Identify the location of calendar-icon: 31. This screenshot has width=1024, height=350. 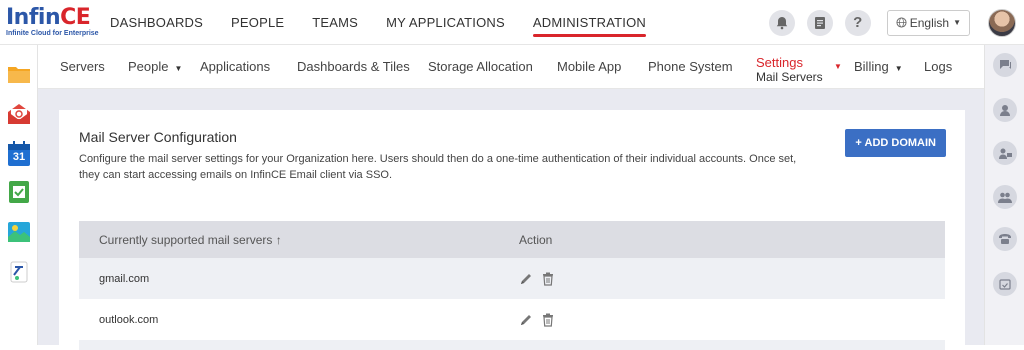
(19, 154).